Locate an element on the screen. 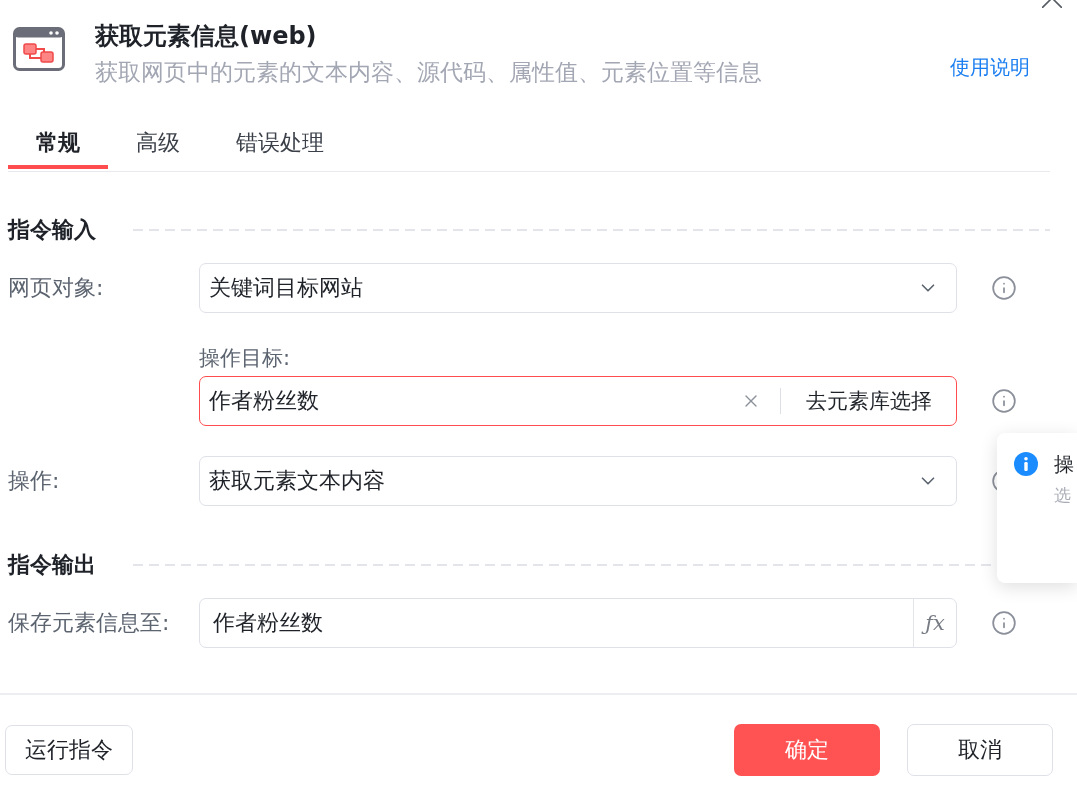 Image resolution: width=1077 pixels, height=792 pixels. browser-window-icon is located at coordinates (39, 49).